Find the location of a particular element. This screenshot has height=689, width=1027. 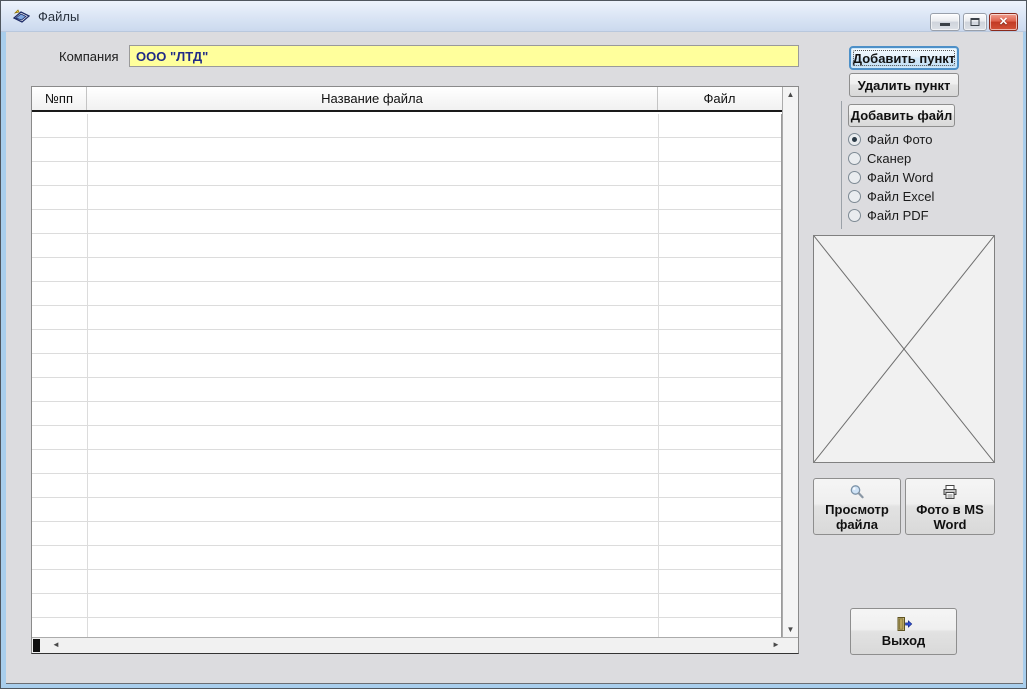

radio-label: Файл Фото is located at coordinates (900, 139).